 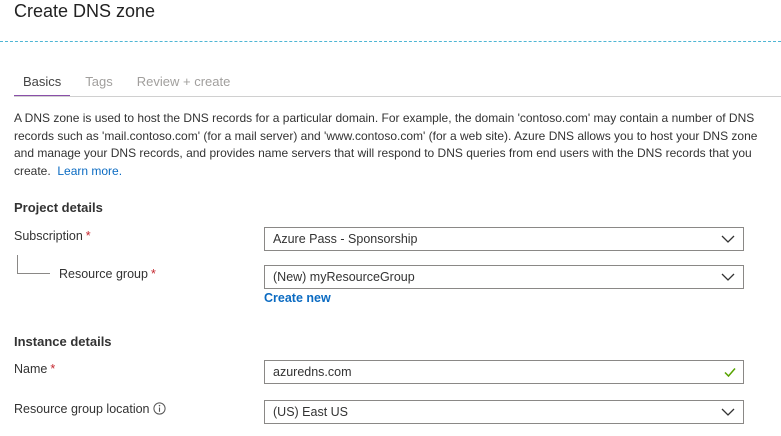 I want to click on create-new-link: Create new, so click(x=297, y=298).